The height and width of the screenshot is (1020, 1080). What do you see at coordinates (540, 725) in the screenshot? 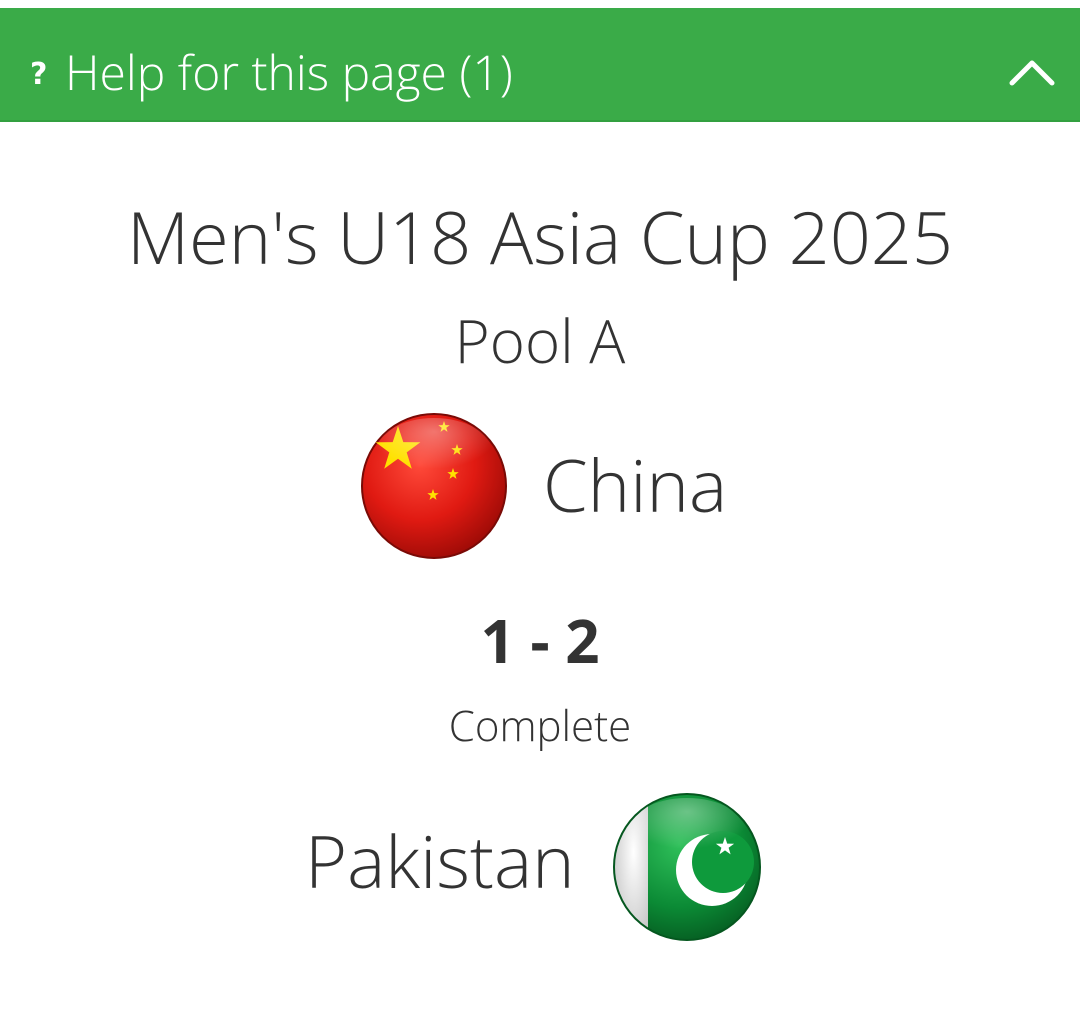
I see `match-status: Complete` at bounding box center [540, 725].